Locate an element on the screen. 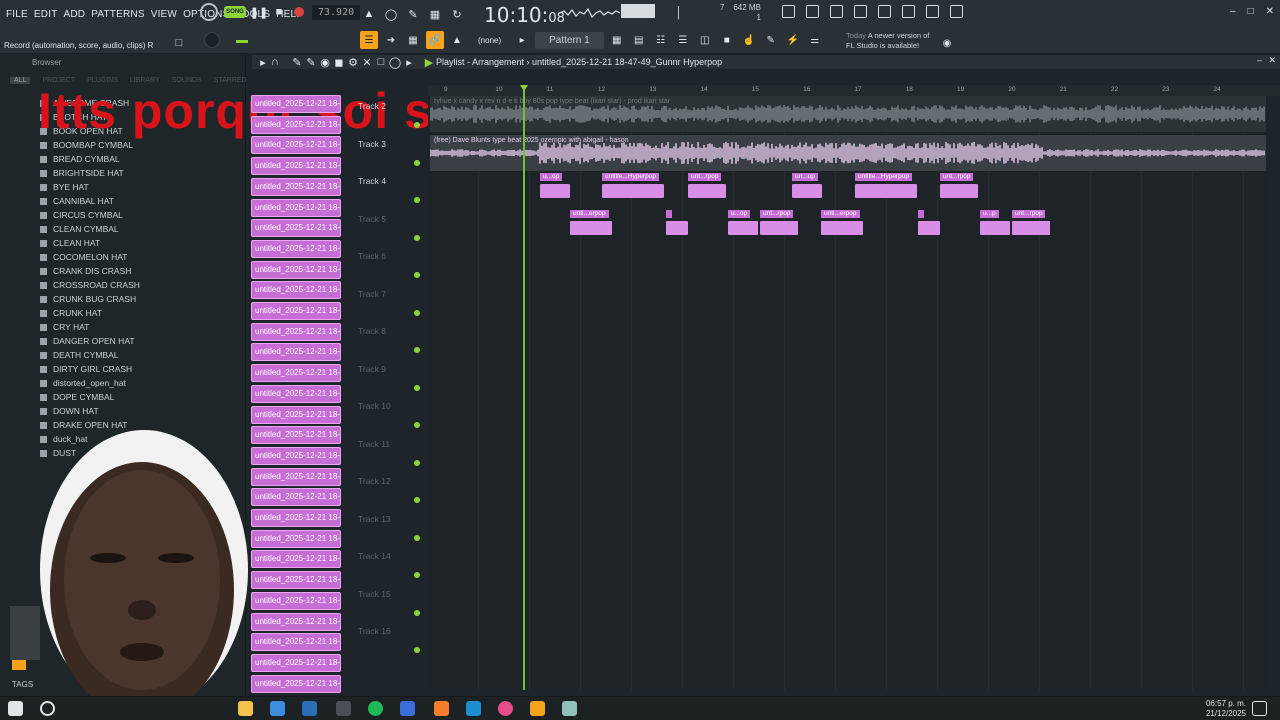 The height and width of the screenshot is (720, 1280). browser-item: DOPE CYMBAL is located at coordinates (140, 397).